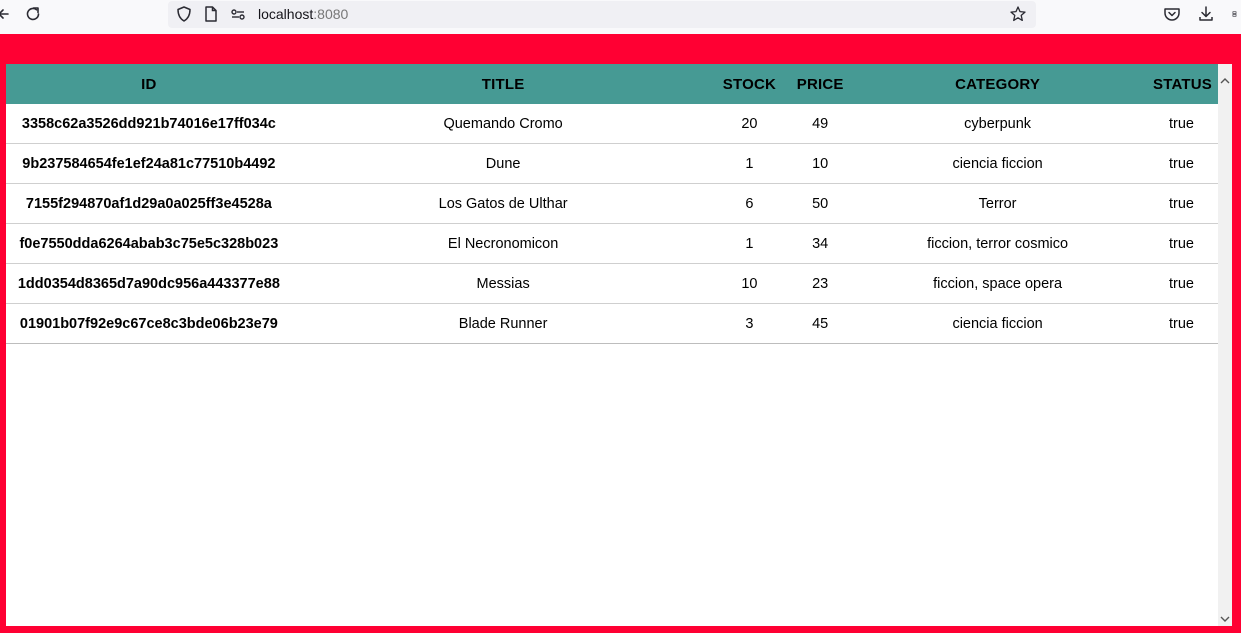 The image size is (1241, 633). What do you see at coordinates (149, 283) in the screenshot?
I see `cell-id: 1dd0354d8365d7a90dc956a443377e88` at bounding box center [149, 283].